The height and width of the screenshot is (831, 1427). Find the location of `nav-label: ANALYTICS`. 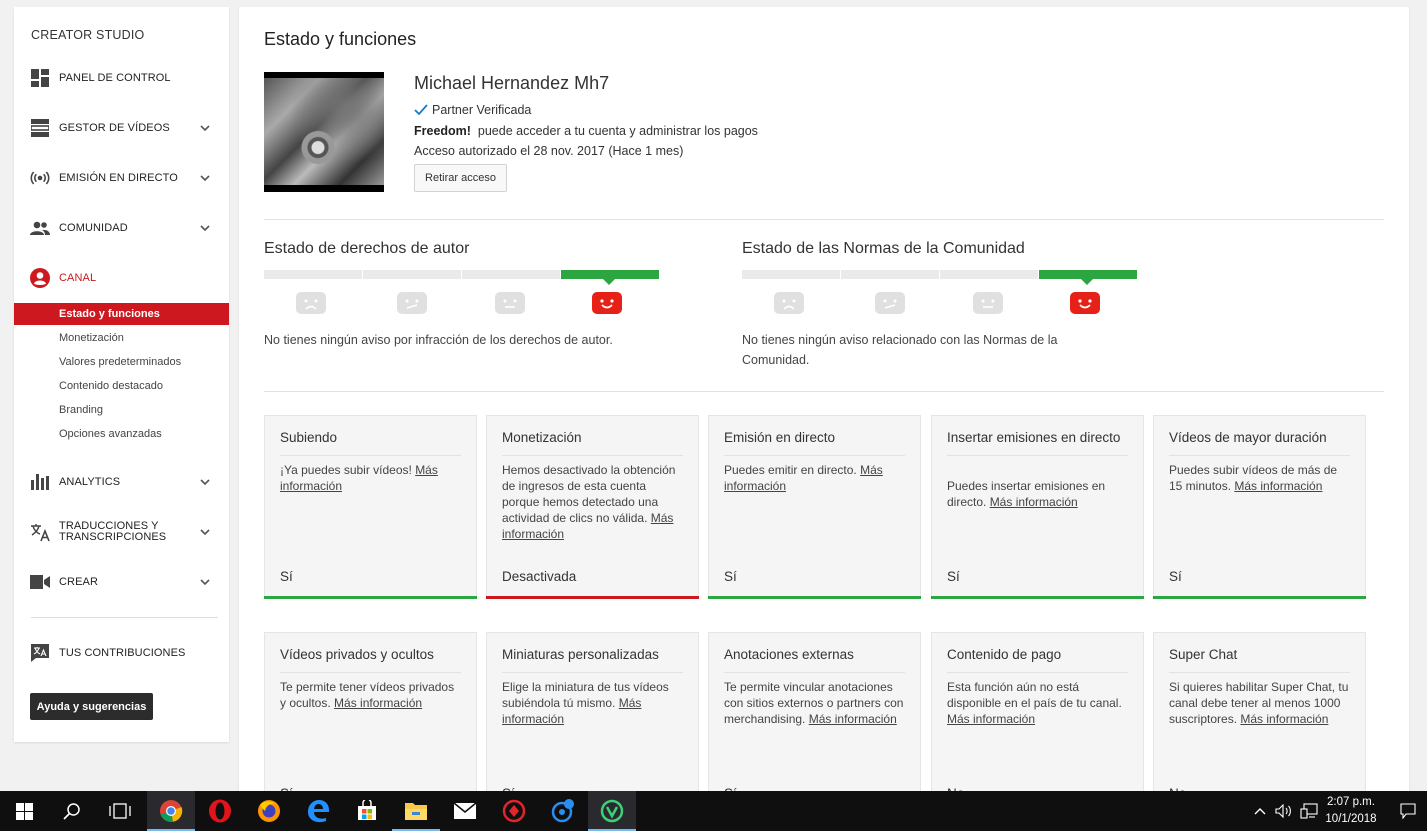

nav-label: ANALYTICS is located at coordinates (90, 481).